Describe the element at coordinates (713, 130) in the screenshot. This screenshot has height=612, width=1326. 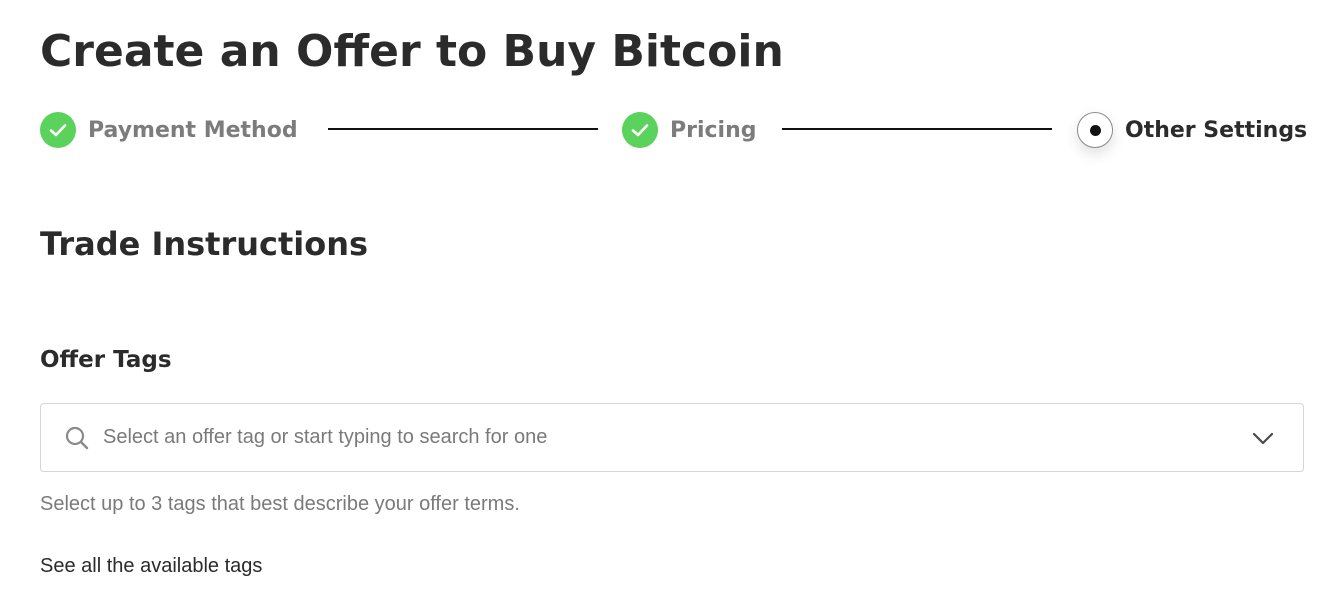
I see `step-label: Pricing` at that location.